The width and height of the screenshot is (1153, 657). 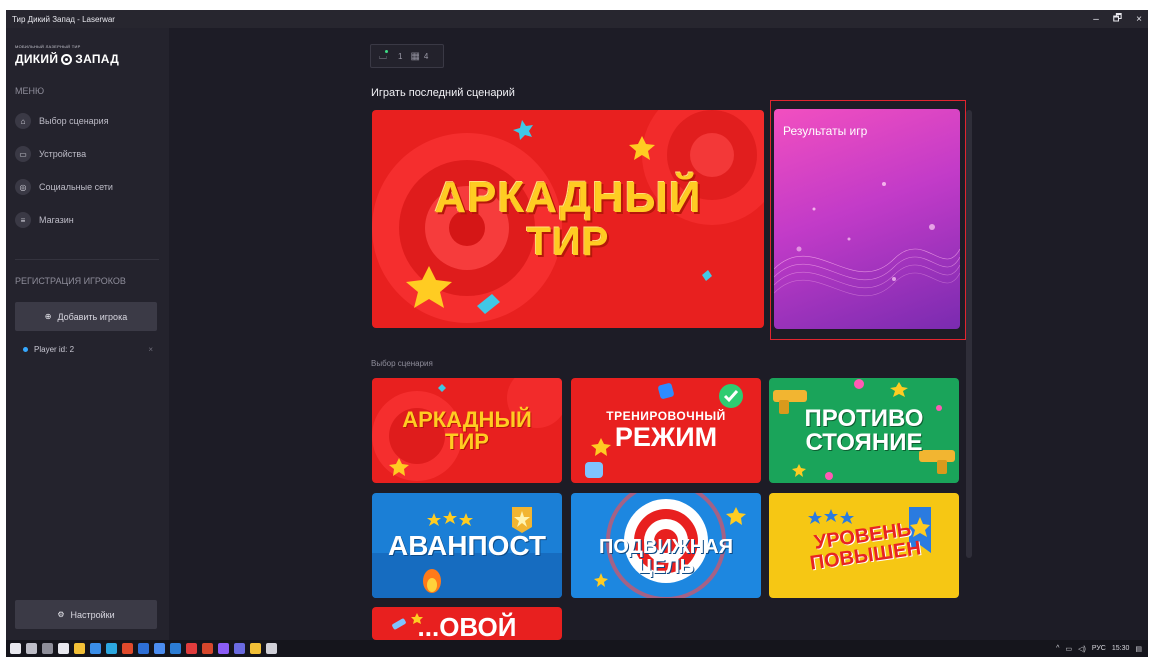 I want to click on sidebar-item-label: Выбор сценария, so click(x=74, y=121).